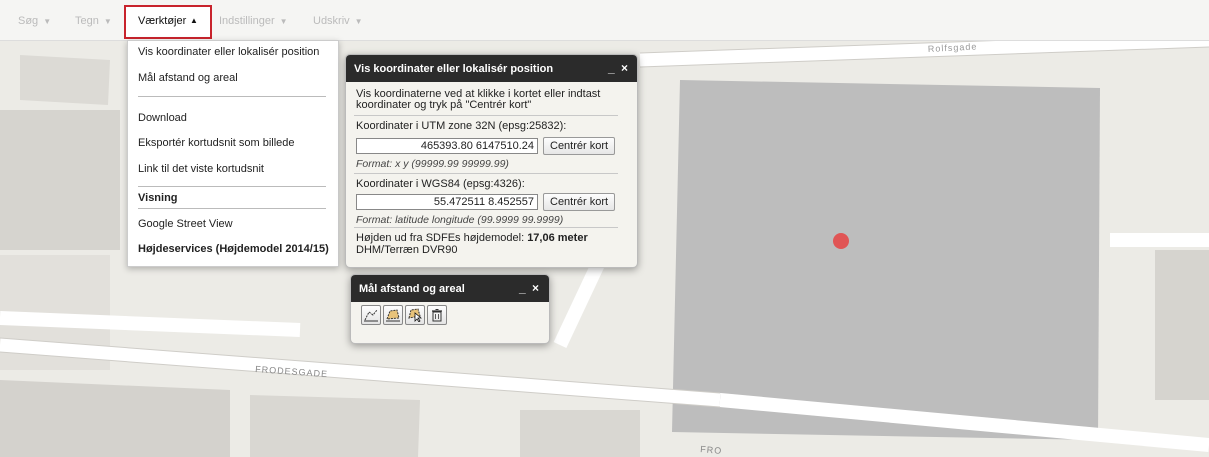  Describe the element at coordinates (447, 202) in the screenshot. I see `wgs84-coordinate-input` at that location.